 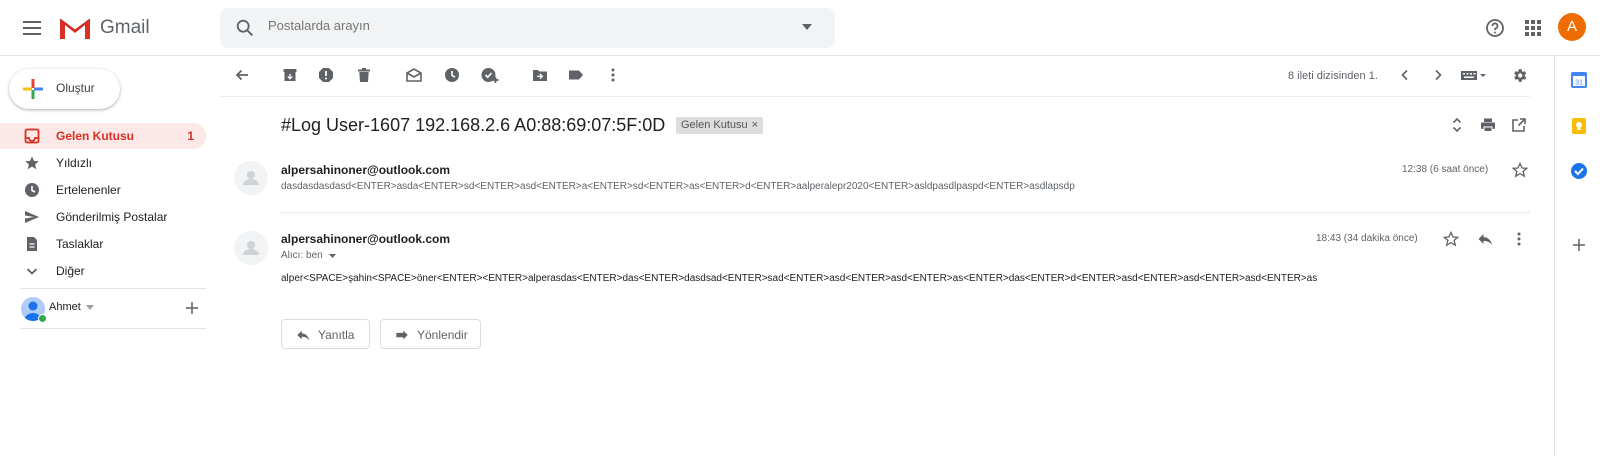 I want to click on report-spam-icon, so click(x=326, y=75).